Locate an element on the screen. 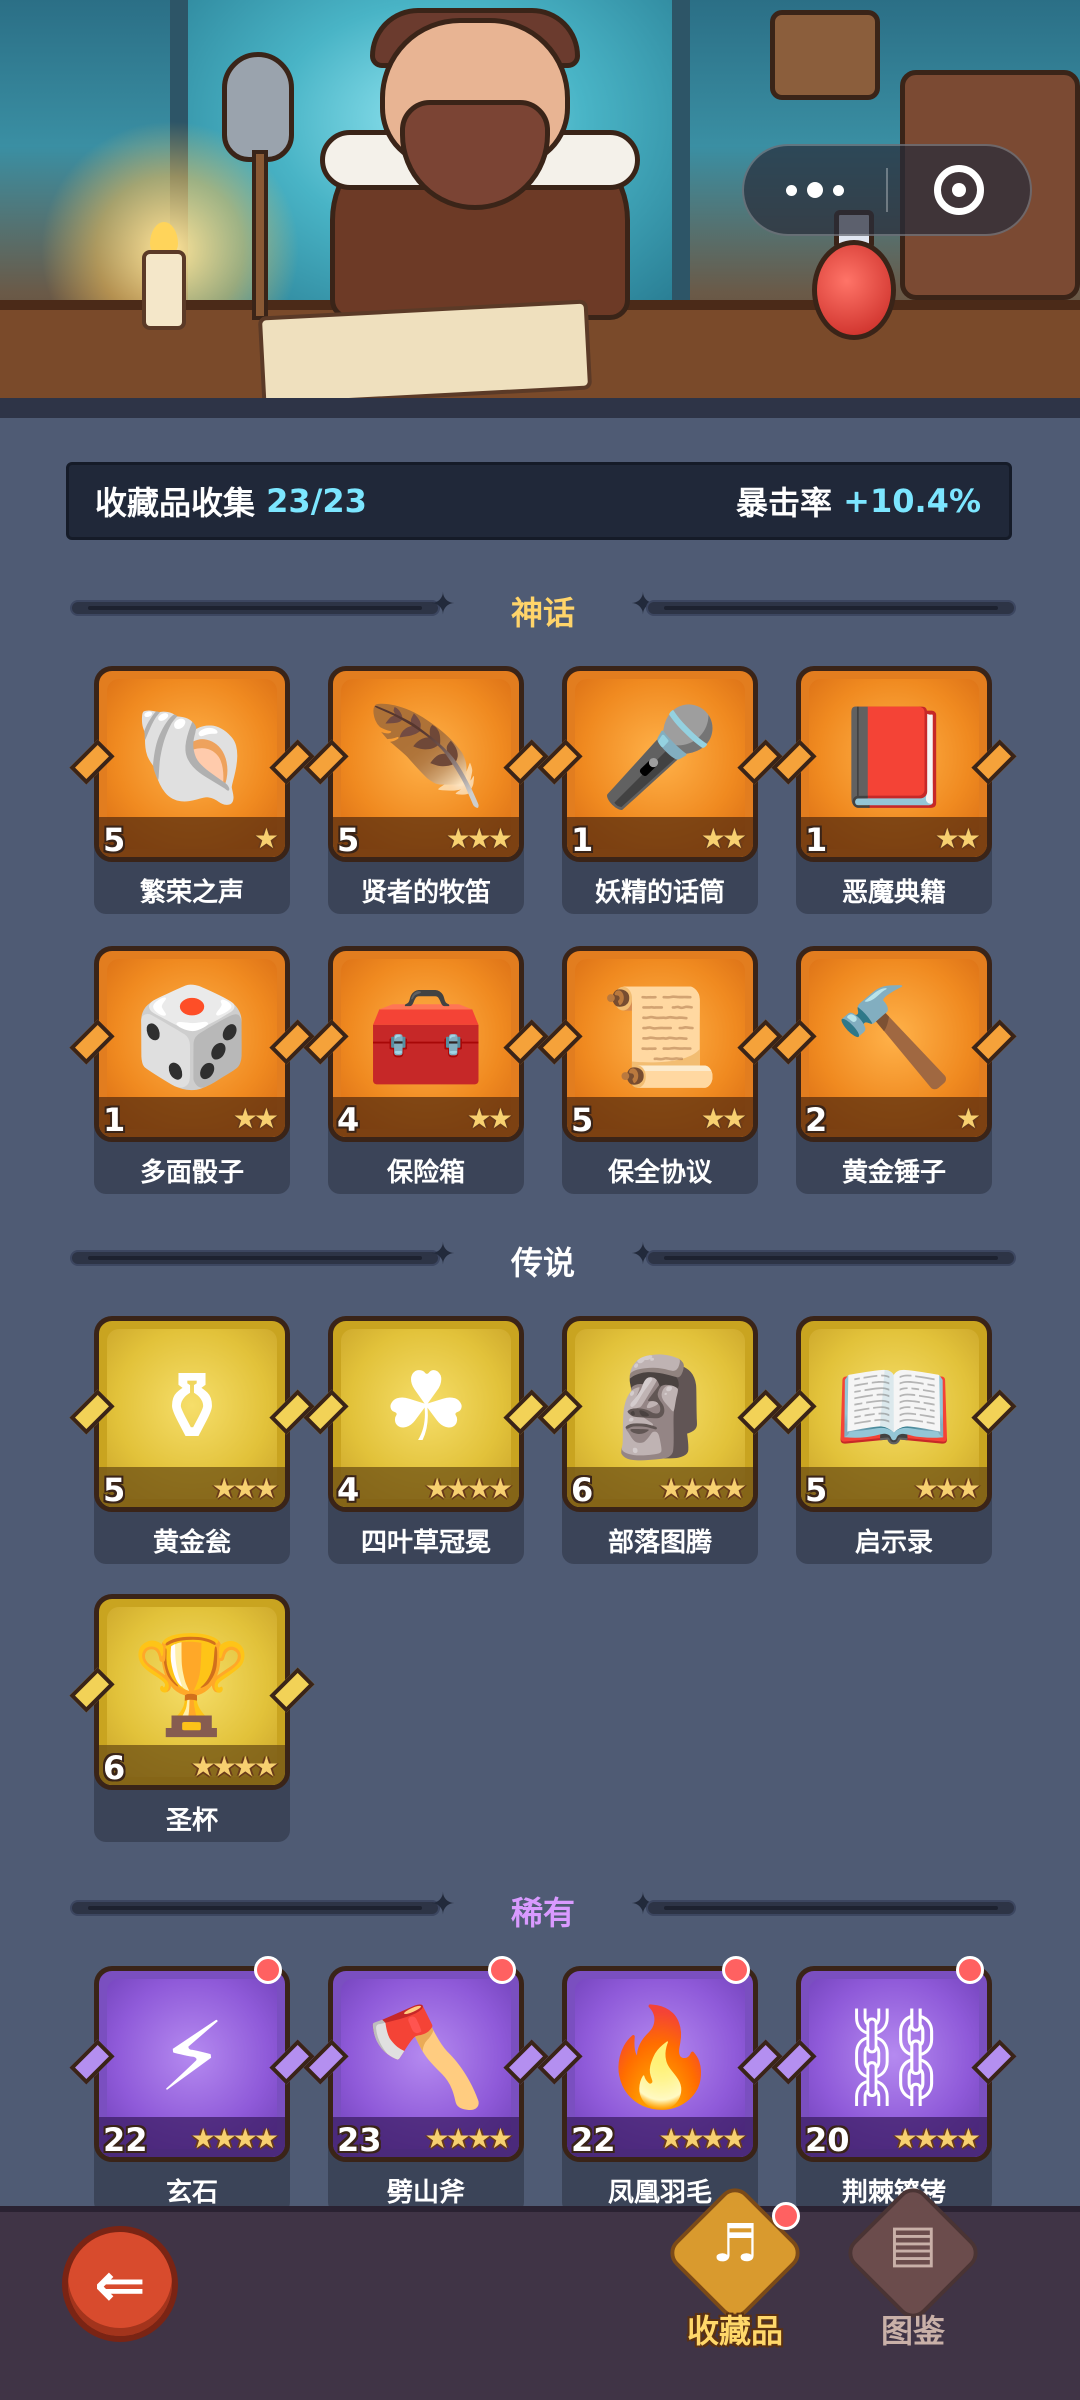  dice-icon: 🎲 is located at coordinates (192, 1037).